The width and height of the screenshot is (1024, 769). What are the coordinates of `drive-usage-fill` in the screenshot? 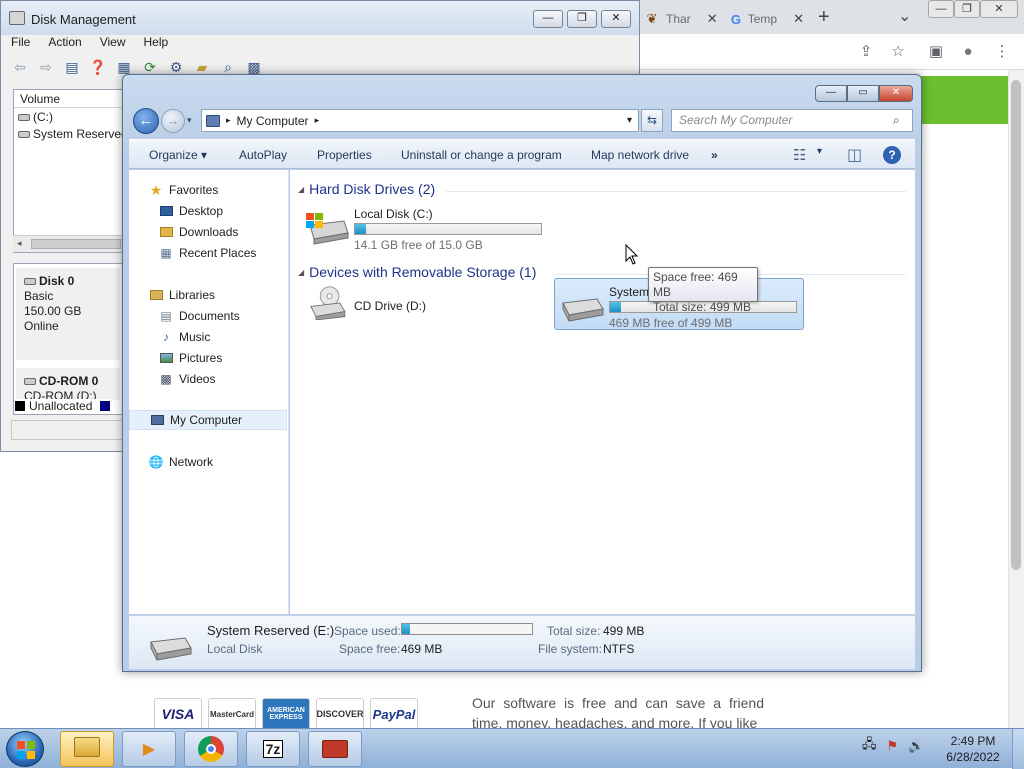 It's located at (616, 307).